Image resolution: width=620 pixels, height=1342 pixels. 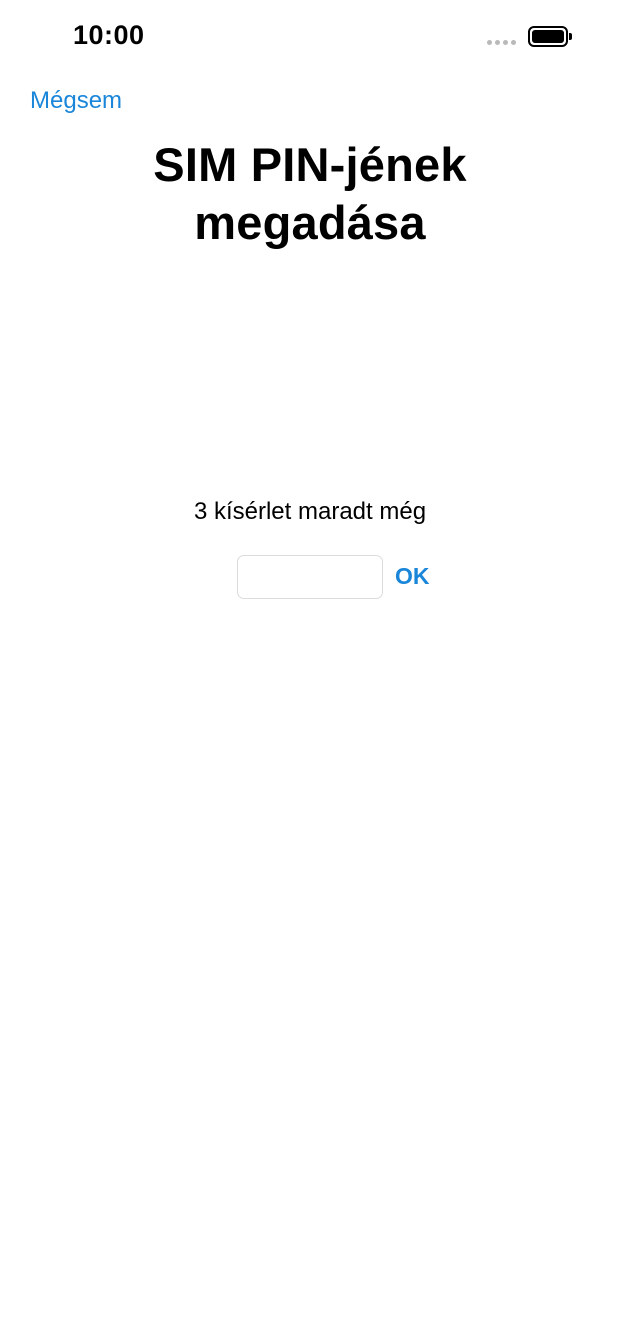 I want to click on pin-input, so click(x=310, y=577).